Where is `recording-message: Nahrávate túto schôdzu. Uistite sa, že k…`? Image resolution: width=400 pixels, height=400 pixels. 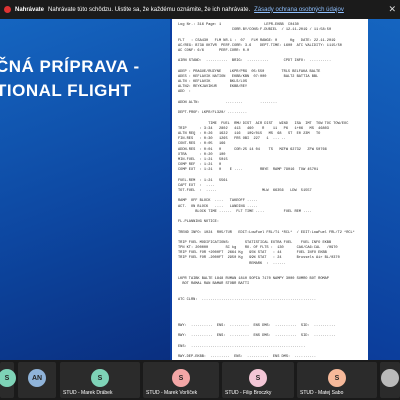 recording-message: Nahrávate túto schôdzu. Uistite sa, že k… is located at coordinates (149, 9).